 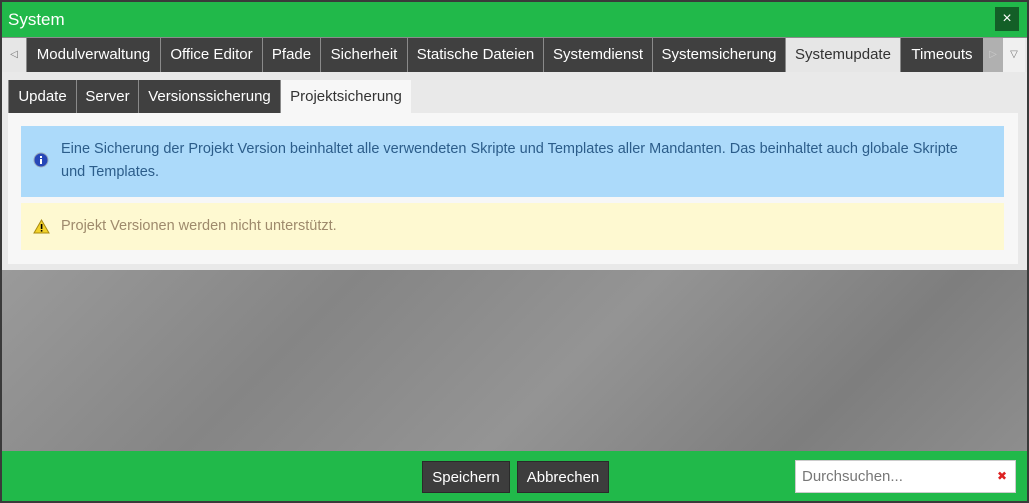 I want to click on warning-icon, so click(x=41, y=226).